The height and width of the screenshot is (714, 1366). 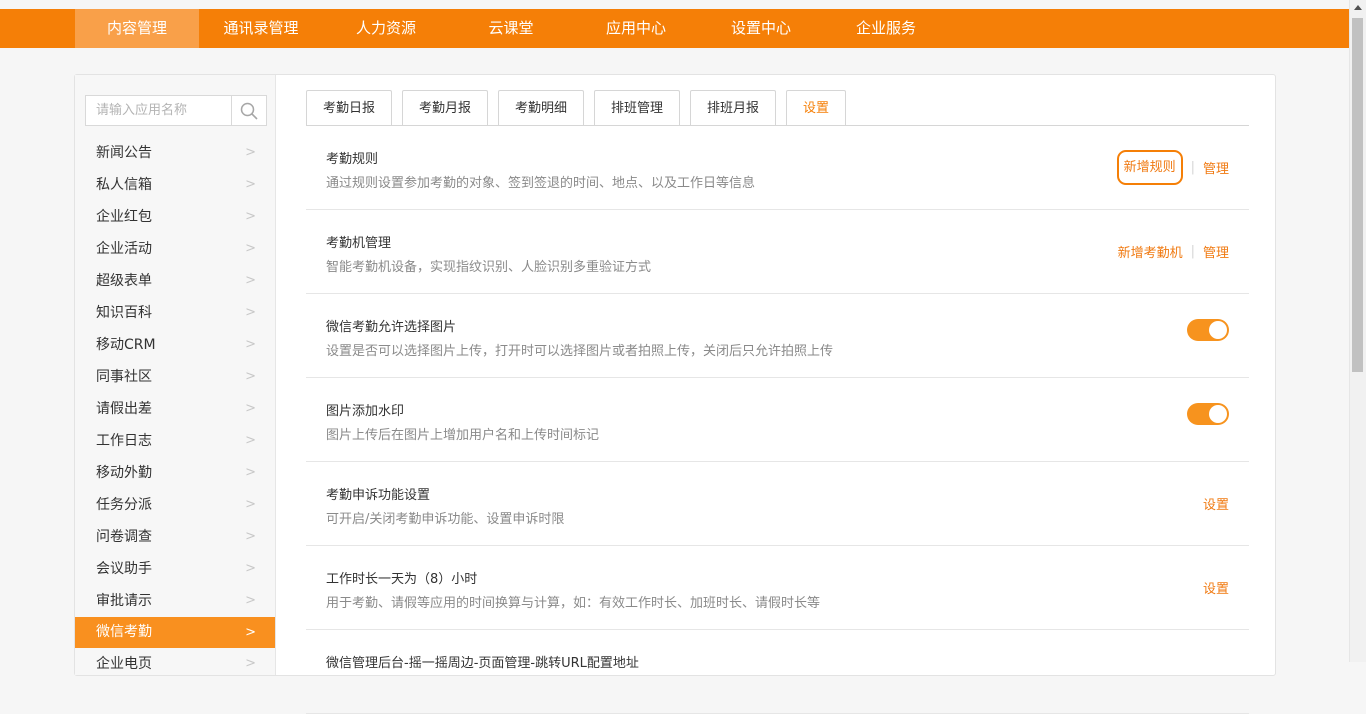 I want to click on tab-daily-report: 考勤日报, so click(x=349, y=108).